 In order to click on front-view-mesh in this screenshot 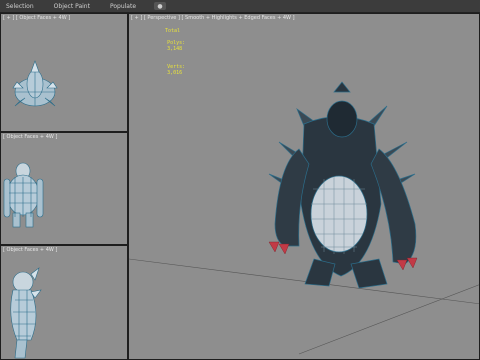, I will do `click(23, 195)`.